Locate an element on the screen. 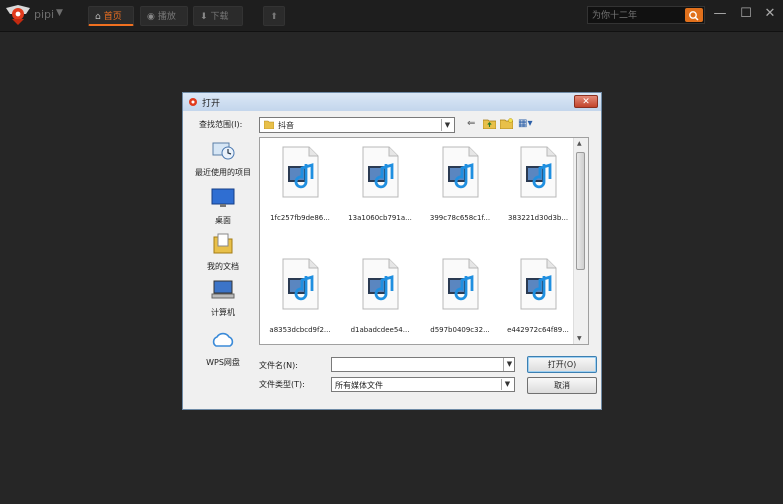  tab-upload: ⬆ is located at coordinates (274, 16).